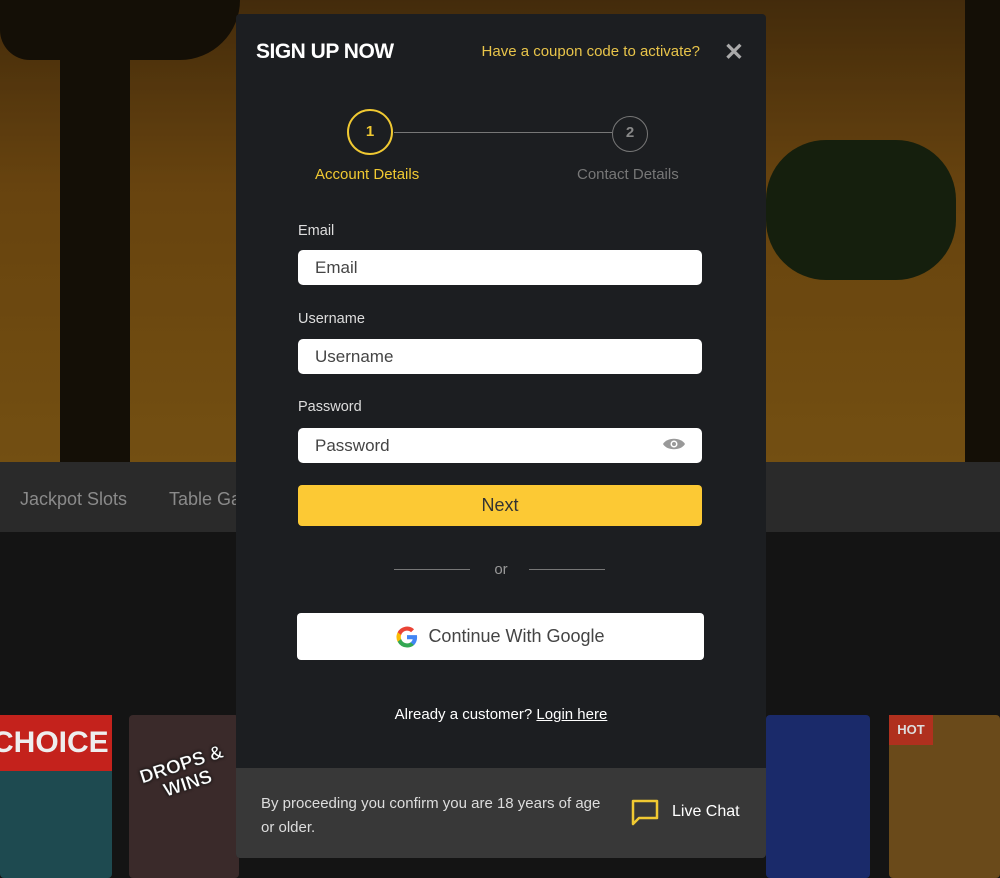  Describe the element at coordinates (367, 174) in the screenshot. I see `step-1-label: Account Details` at that location.